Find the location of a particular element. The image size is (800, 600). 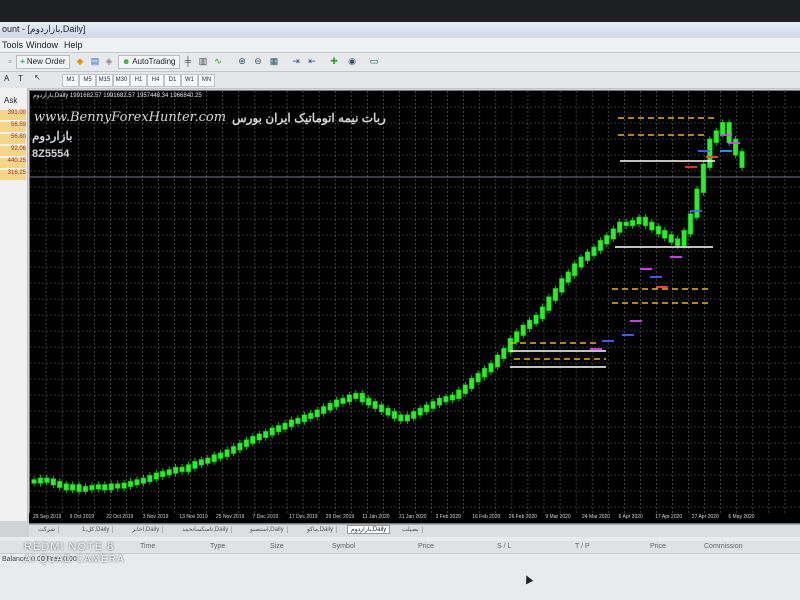

auto-trading-button: ☻ AutoTrading is located at coordinates (149, 62).